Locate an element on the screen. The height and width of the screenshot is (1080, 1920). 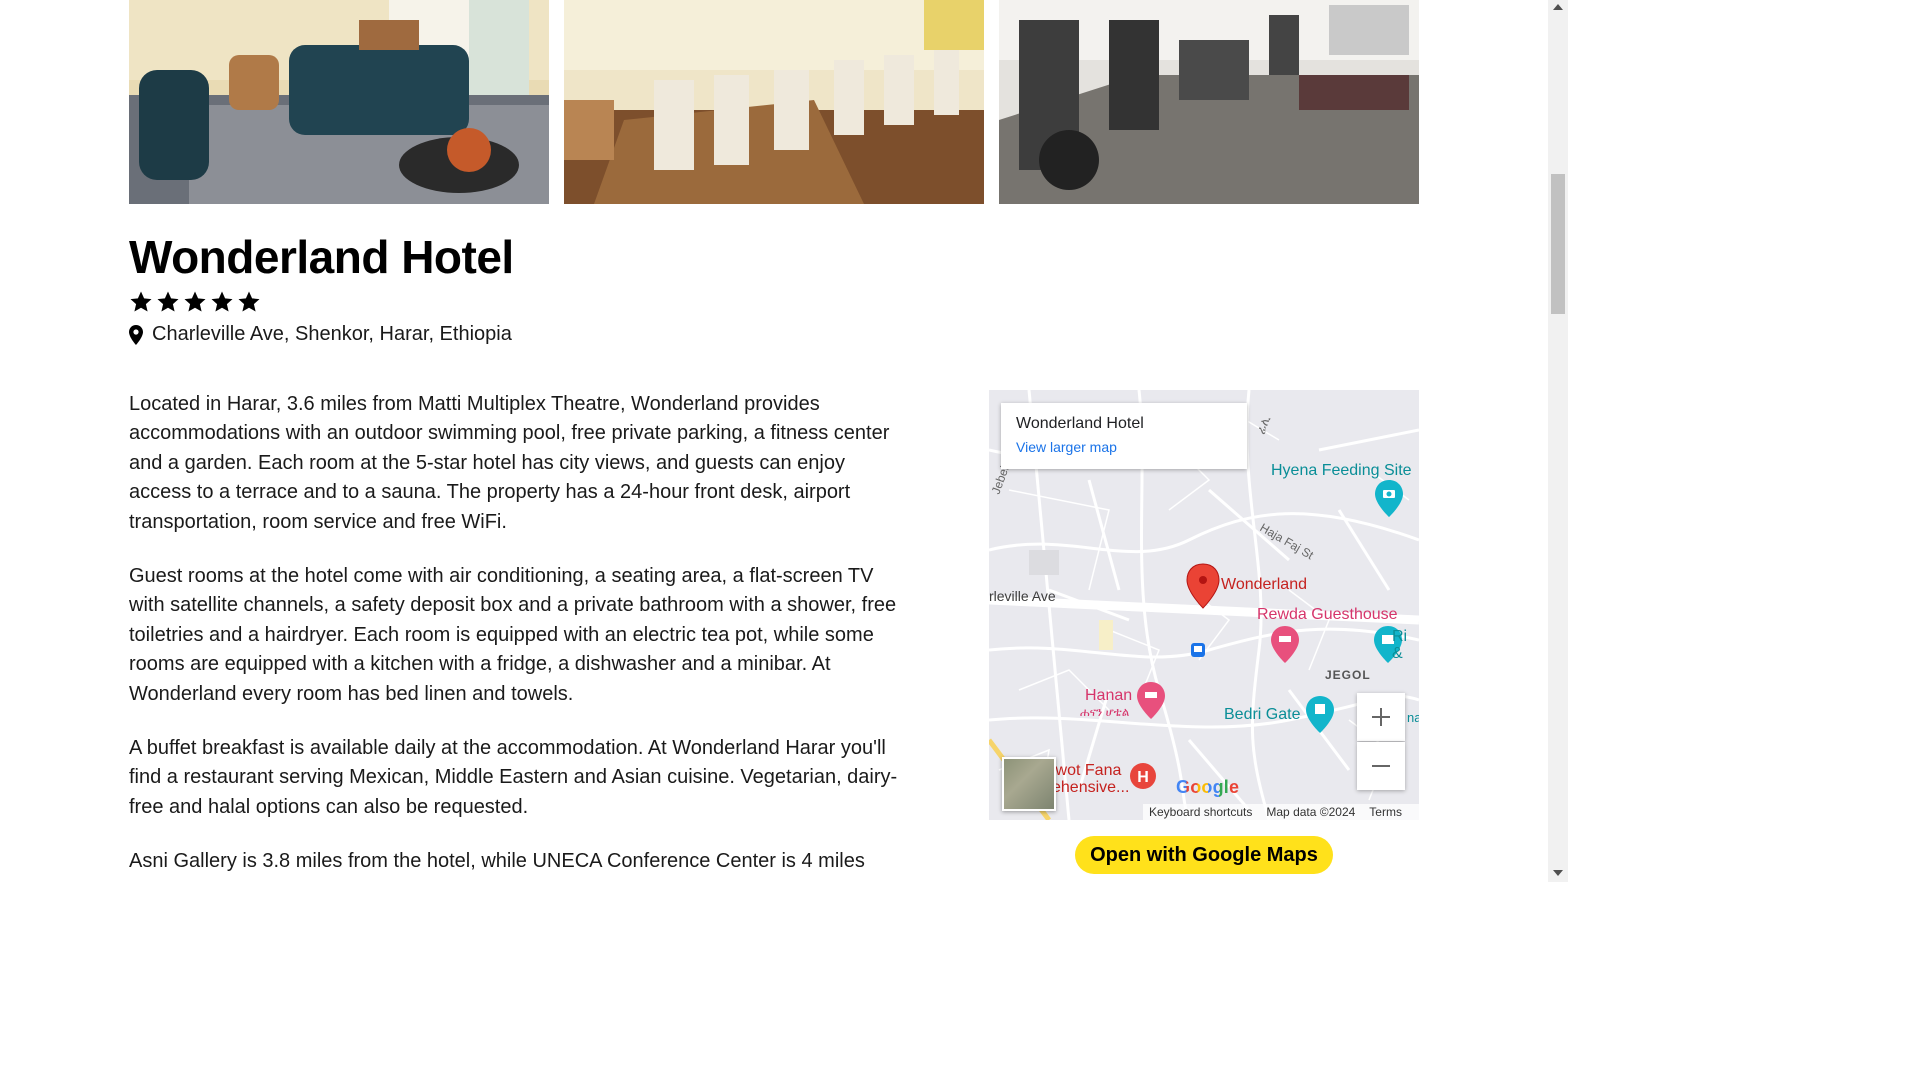
view-larger-map-link: View larger map is located at coordinates (1066, 447).